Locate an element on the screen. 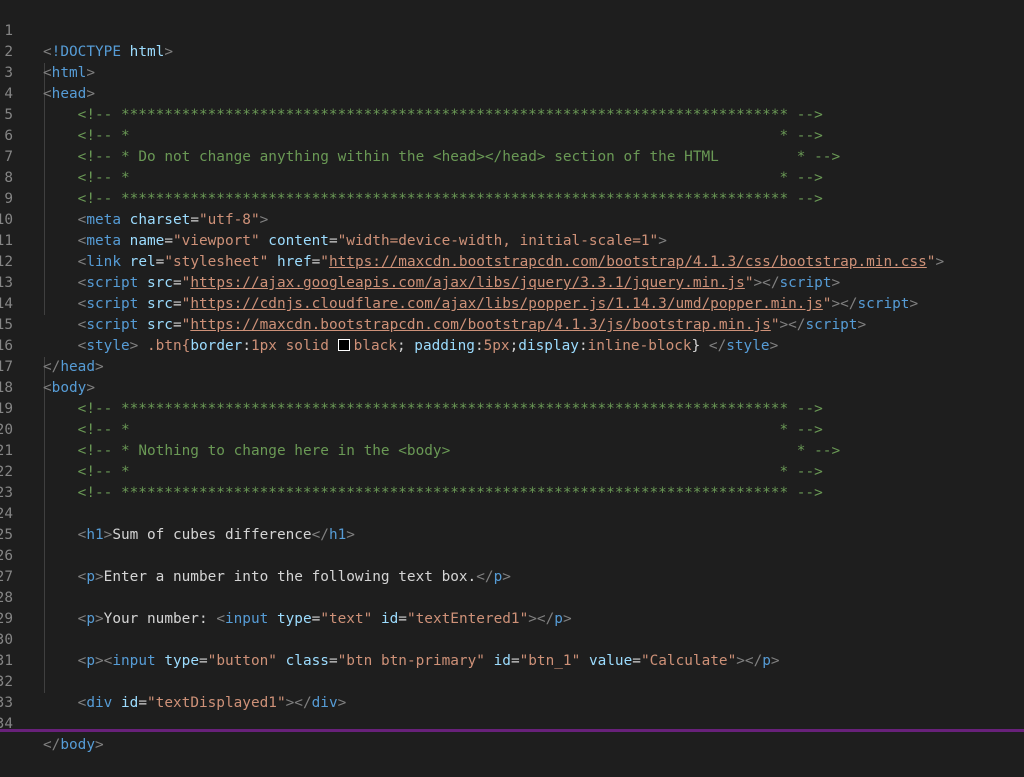 The width and height of the screenshot is (1024, 777). code-line: 1 <!DOCTYPE html> is located at coordinates (512, 30).